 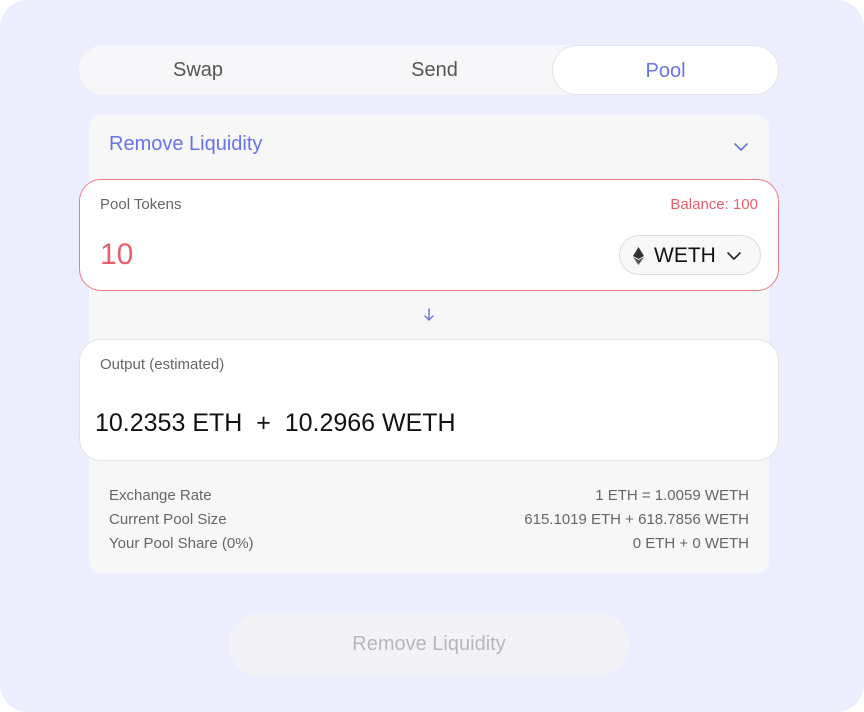 I want to click on detail-label: Exchange Rate, so click(x=160, y=495).